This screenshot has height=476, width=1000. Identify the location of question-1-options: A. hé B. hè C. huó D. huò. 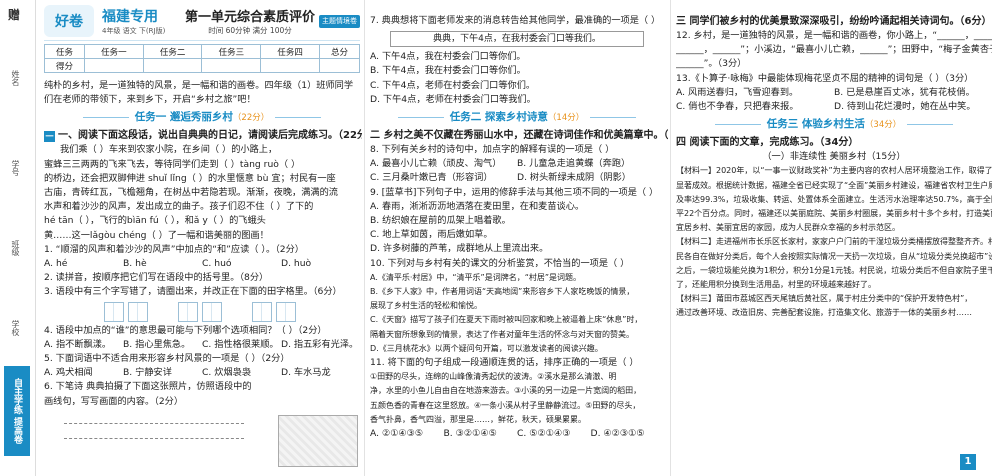
(202, 264).